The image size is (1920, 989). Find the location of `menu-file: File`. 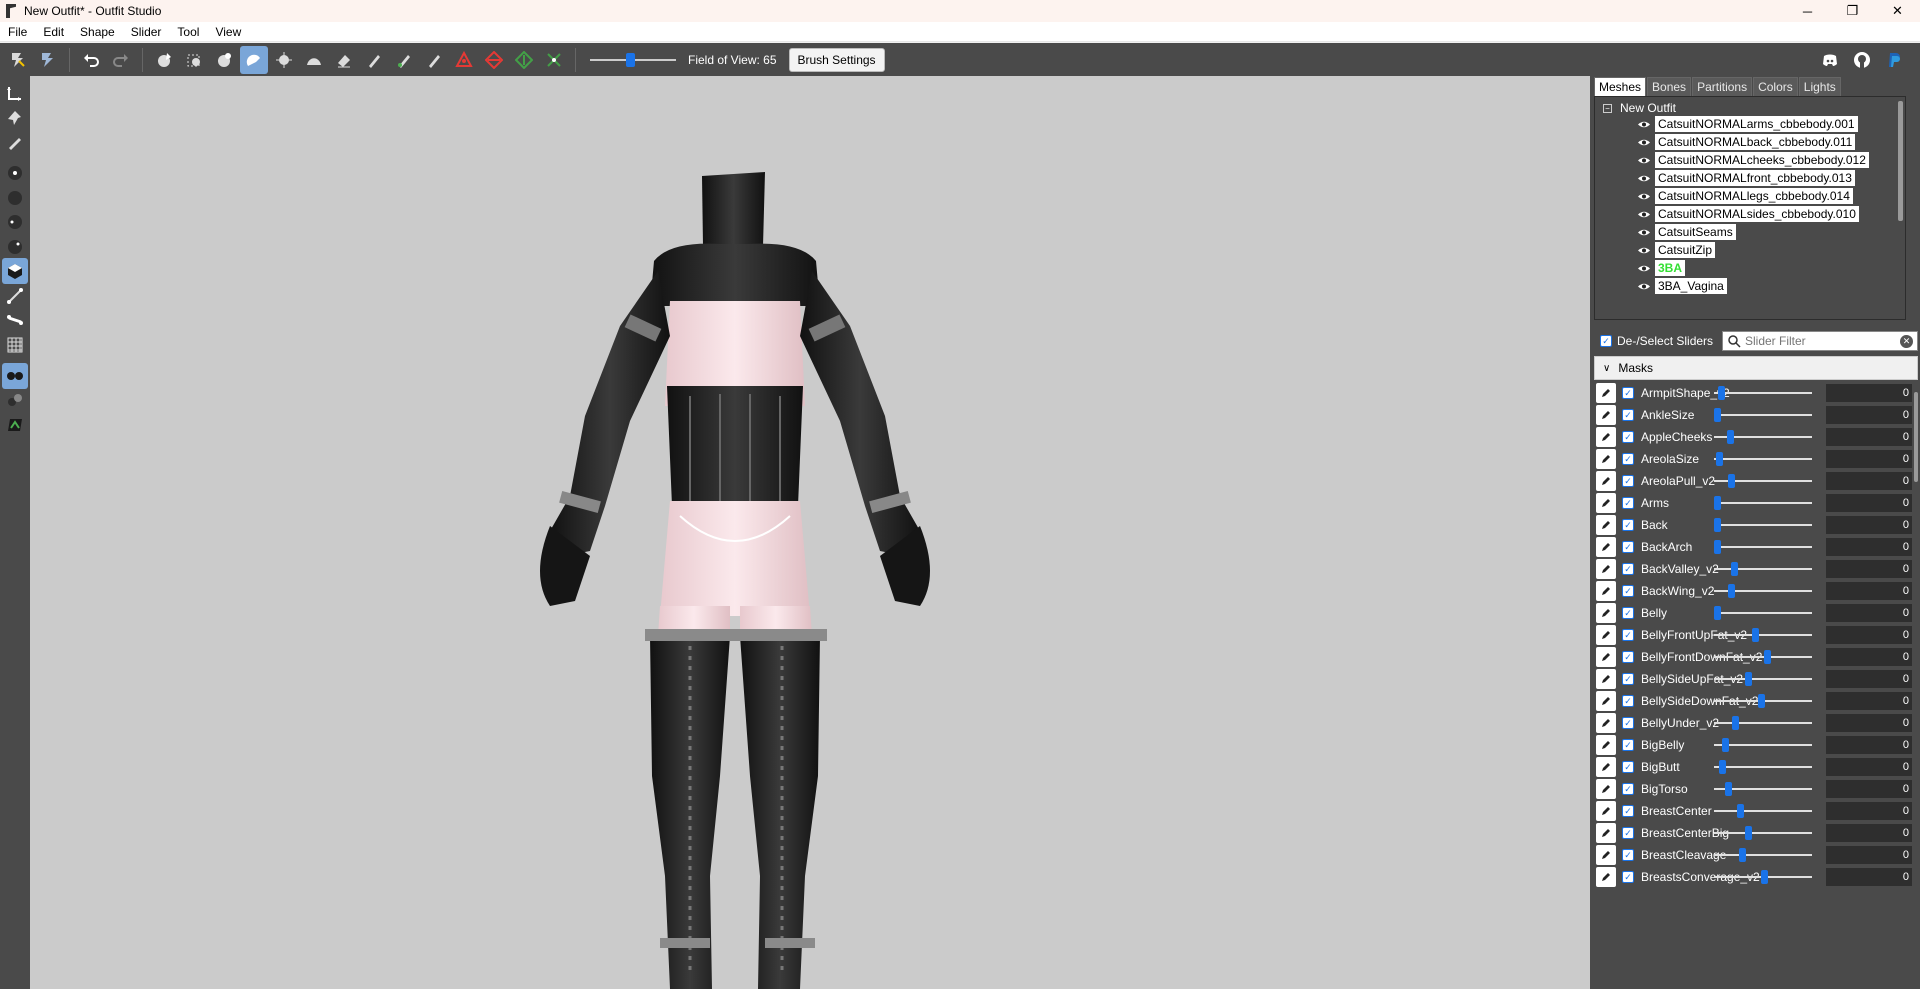

menu-file: File is located at coordinates (17, 32).